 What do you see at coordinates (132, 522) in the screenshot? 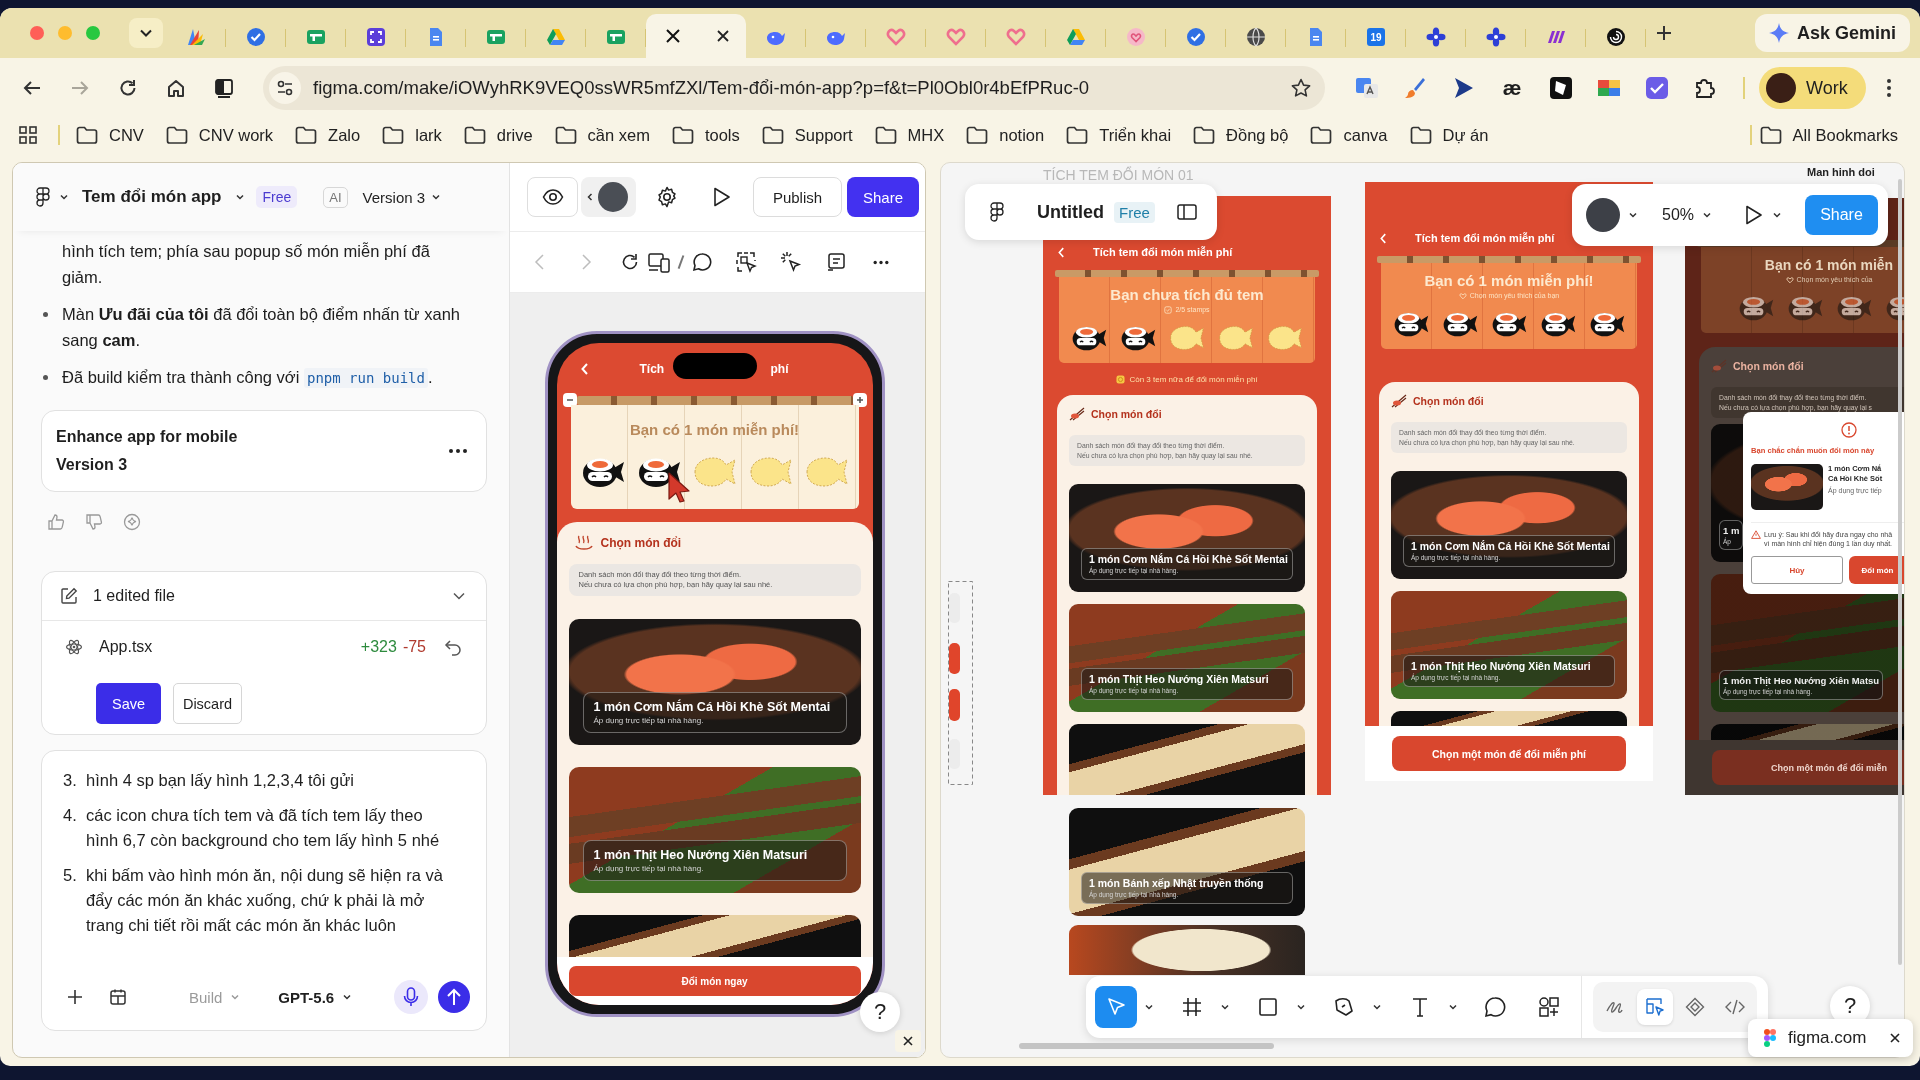
I see `sparkle-circle-icon` at bounding box center [132, 522].